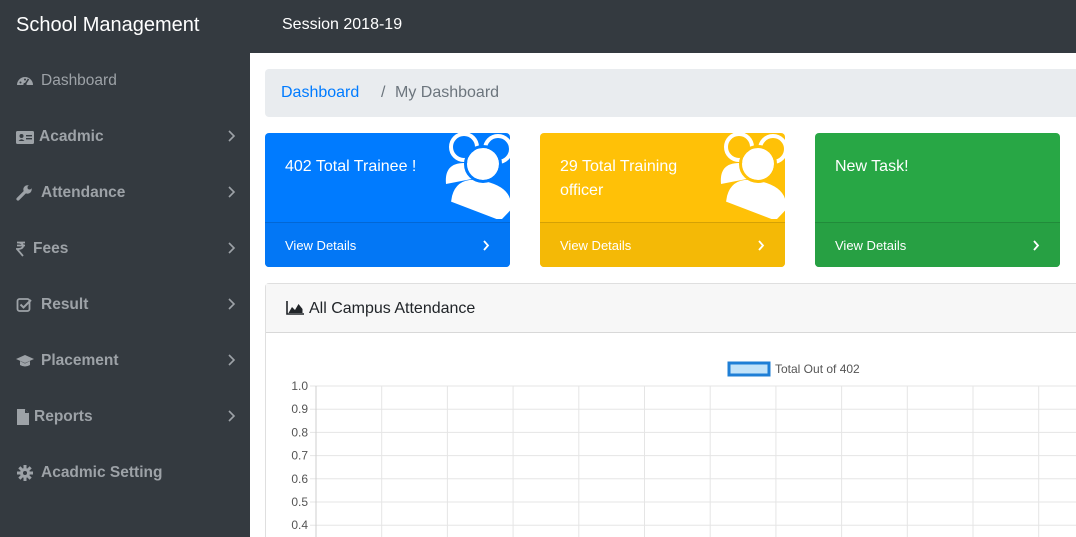  What do you see at coordinates (538, 26) in the screenshot?
I see `top-navbar: School Management Session 2018-19` at bounding box center [538, 26].